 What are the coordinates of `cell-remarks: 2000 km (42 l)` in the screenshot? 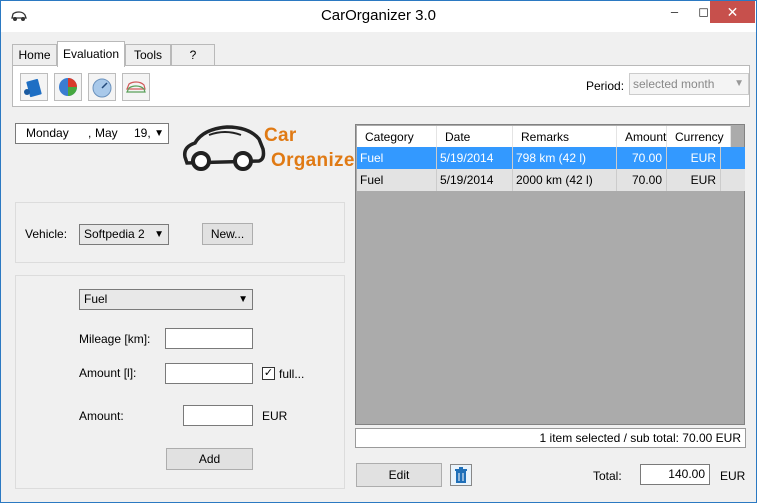 It's located at (565, 180).